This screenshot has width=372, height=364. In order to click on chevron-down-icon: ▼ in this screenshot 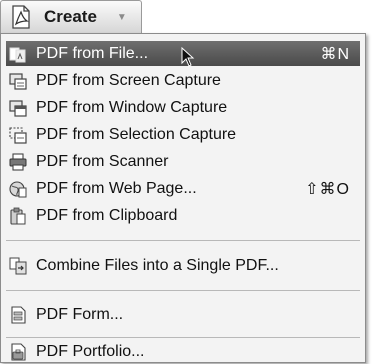, I will do `click(121, 17)`.